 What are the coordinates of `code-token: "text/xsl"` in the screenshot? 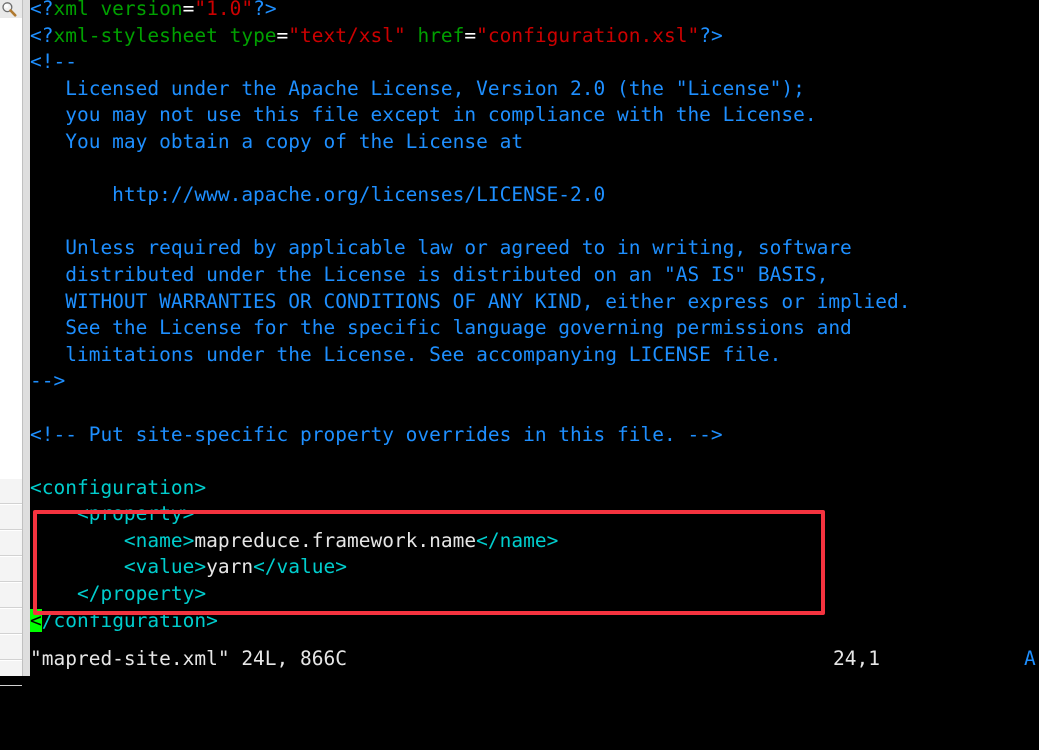 It's located at (347, 35).